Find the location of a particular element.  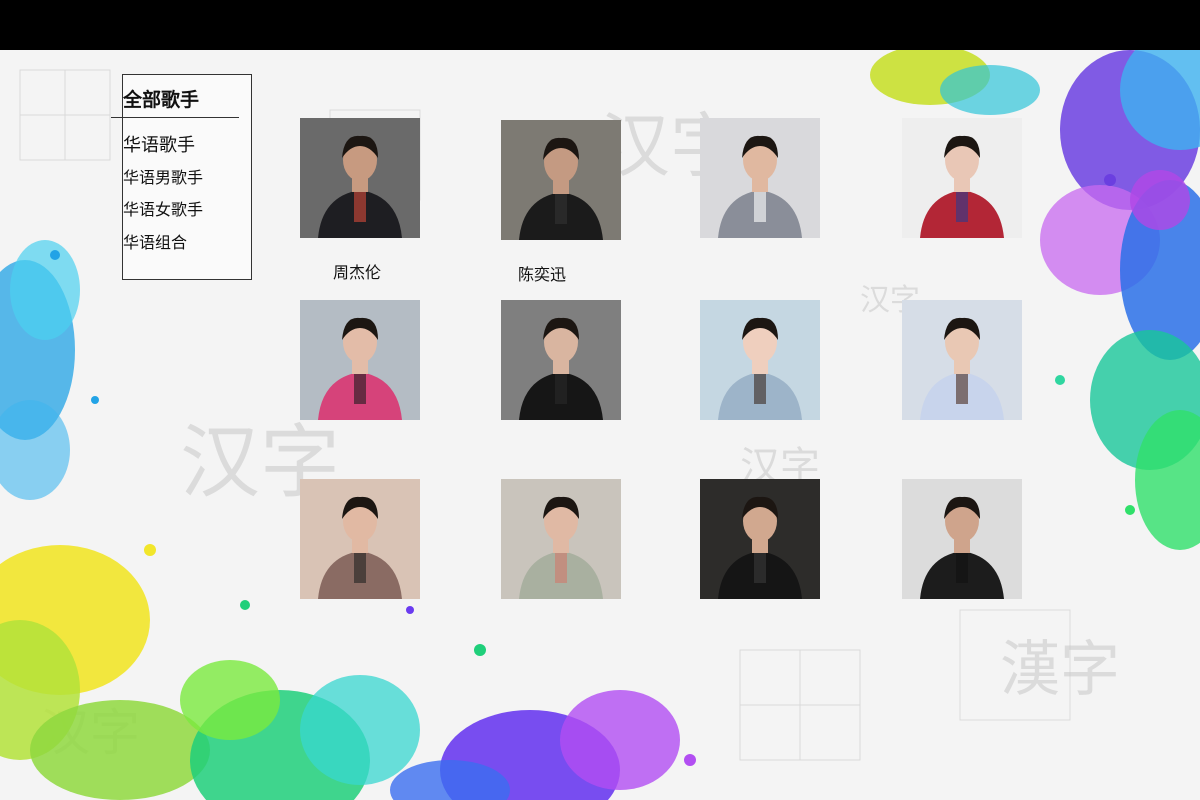

top-bar is located at coordinates (600, 25).